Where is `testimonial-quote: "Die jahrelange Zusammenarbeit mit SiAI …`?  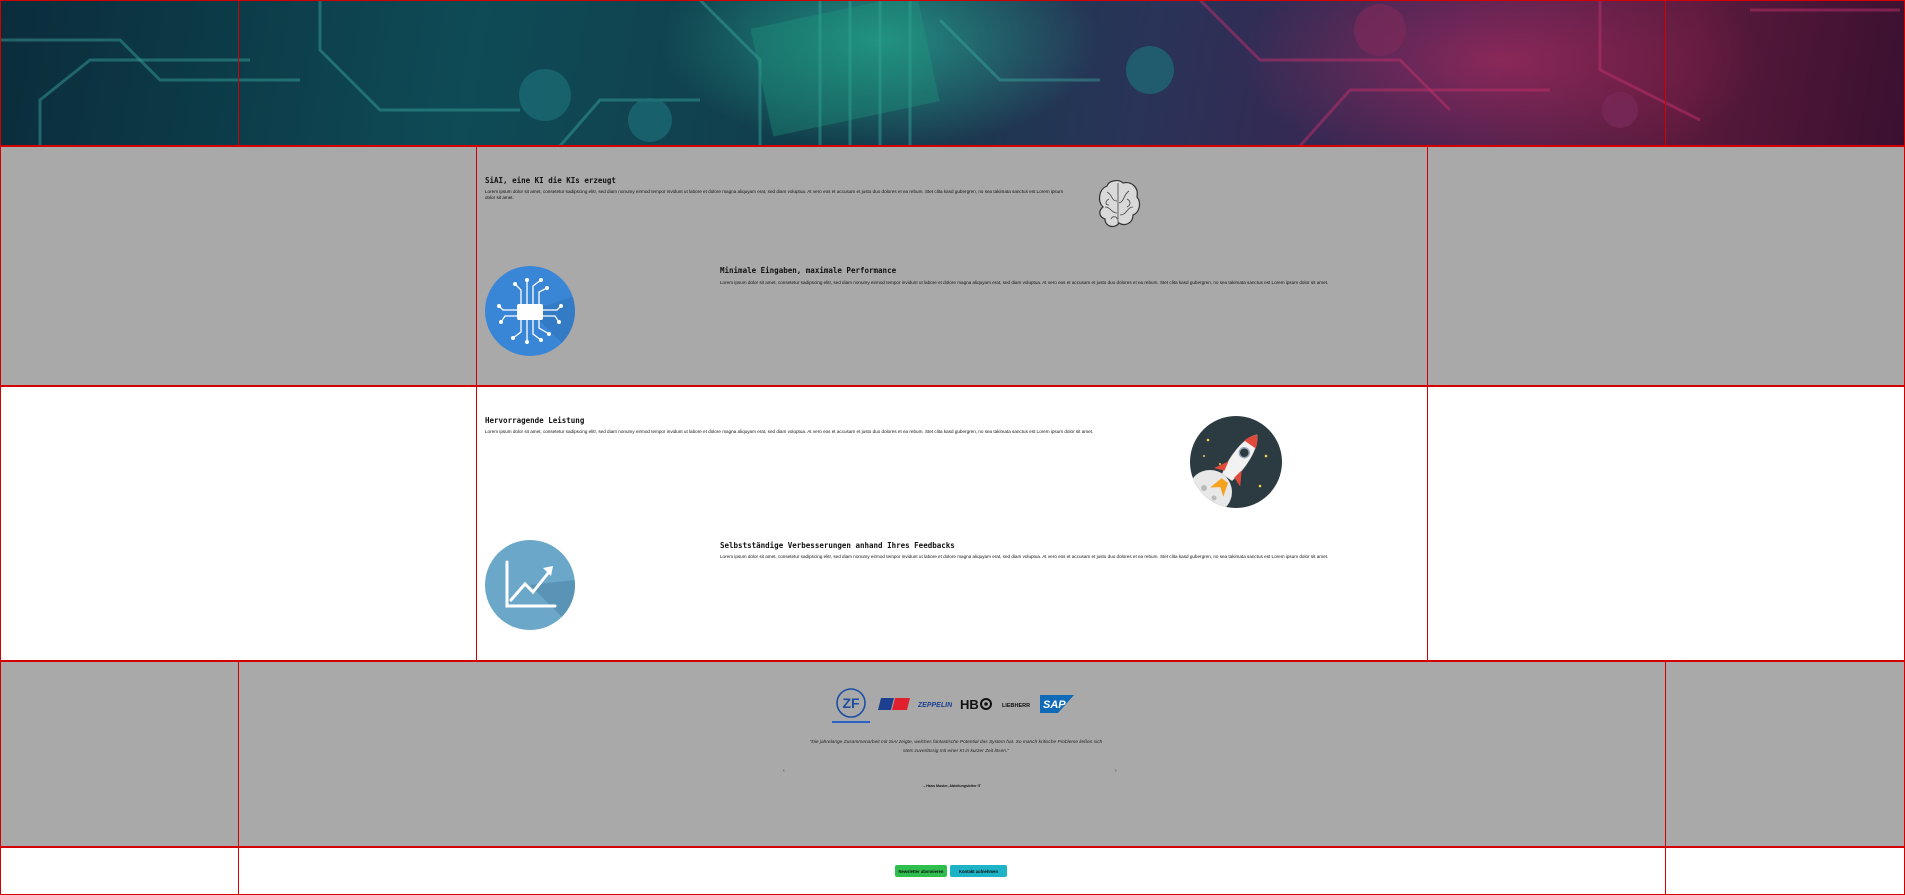
testimonial-quote: "Die jahrelange Zusammenarbeit mit SiAI … is located at coordinates (956, 747).